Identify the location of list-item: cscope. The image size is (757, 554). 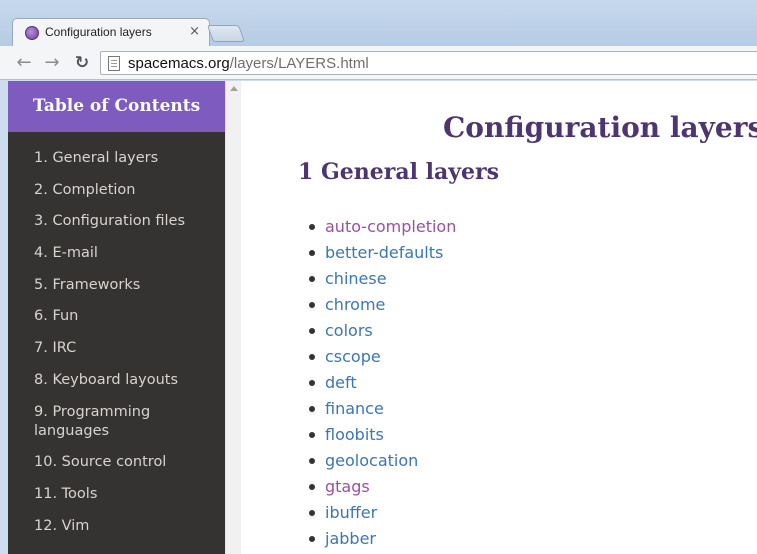
(382, 357).